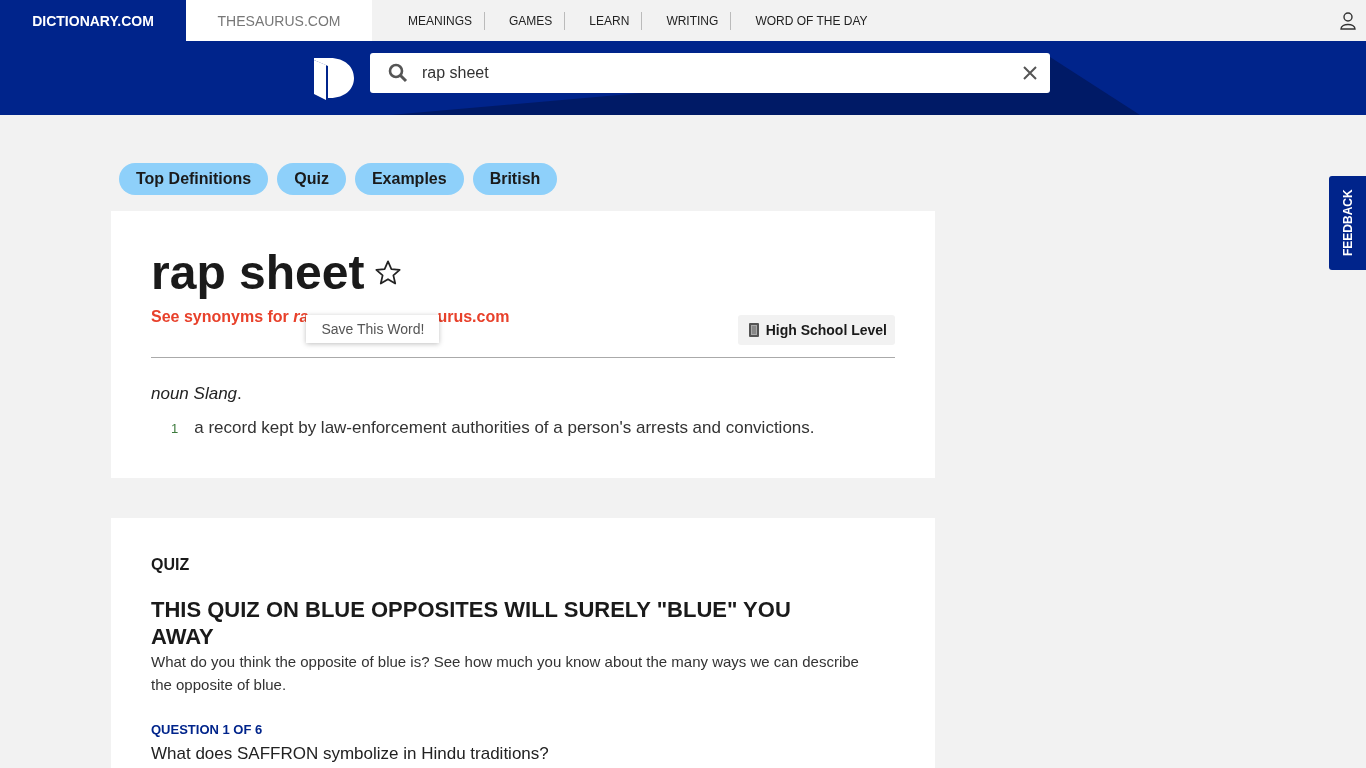 The width and height of the screenshot is (1366, 768). Describe the element at coordinates (1348, 20) in the screenshot. I see `user-icon` at that location.